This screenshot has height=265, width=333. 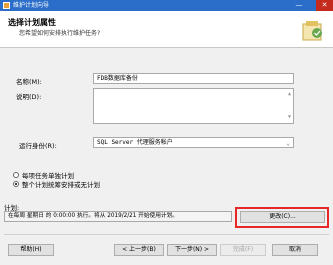 I want to click on finish-button: 完成(F), so click(x=243, y=250).